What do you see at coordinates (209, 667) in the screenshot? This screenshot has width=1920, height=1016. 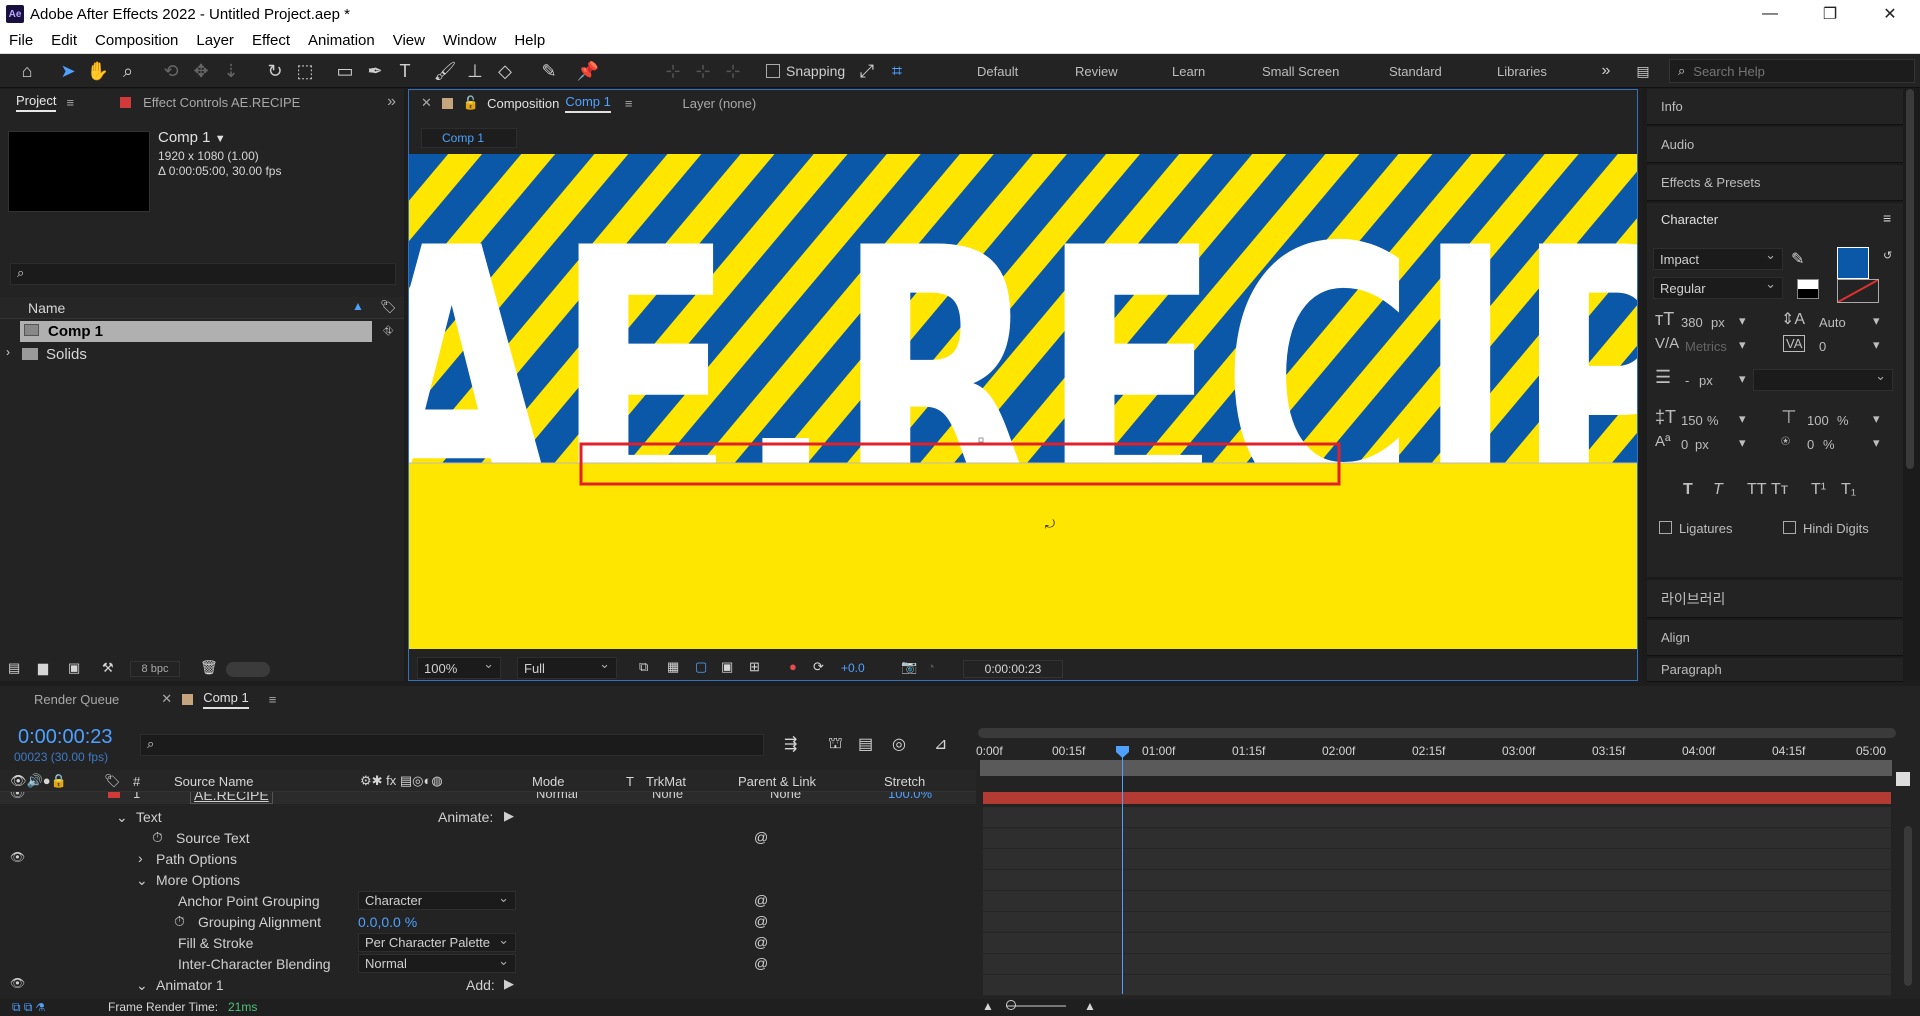 I see `trash-icon: 🗑` at bounding box center [209, 667].